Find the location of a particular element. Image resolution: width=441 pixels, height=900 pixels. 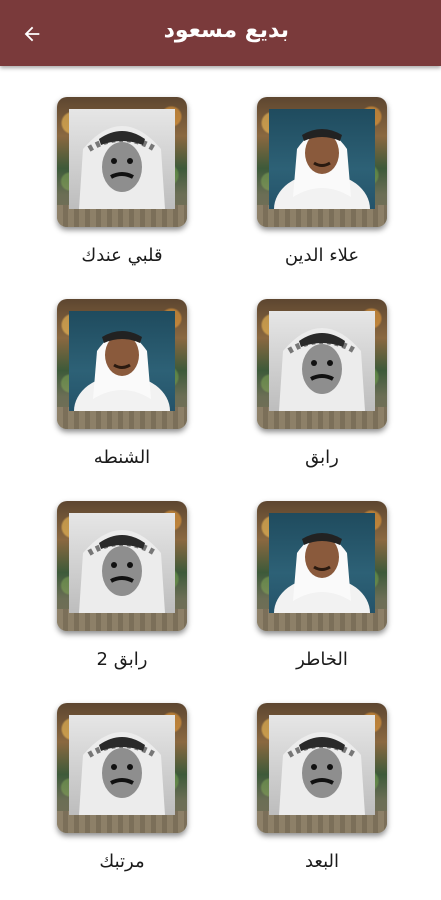

song-tile: الخاطر is located at coordinates (300, 571).